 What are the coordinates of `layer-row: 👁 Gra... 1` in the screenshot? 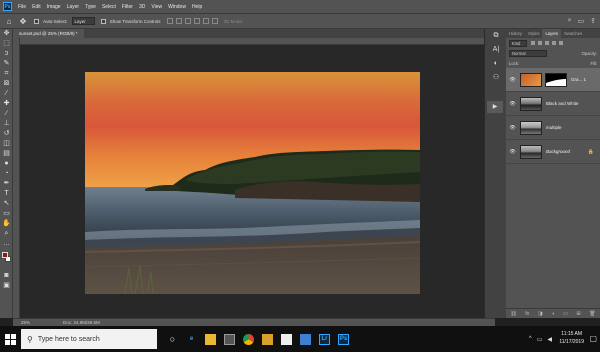 It's located at (553, 80).